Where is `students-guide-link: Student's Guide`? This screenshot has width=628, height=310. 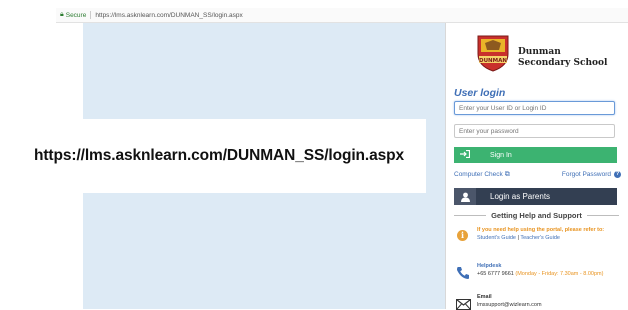 students-guide-link: Student's Guide is located at coordinates (496, 238).